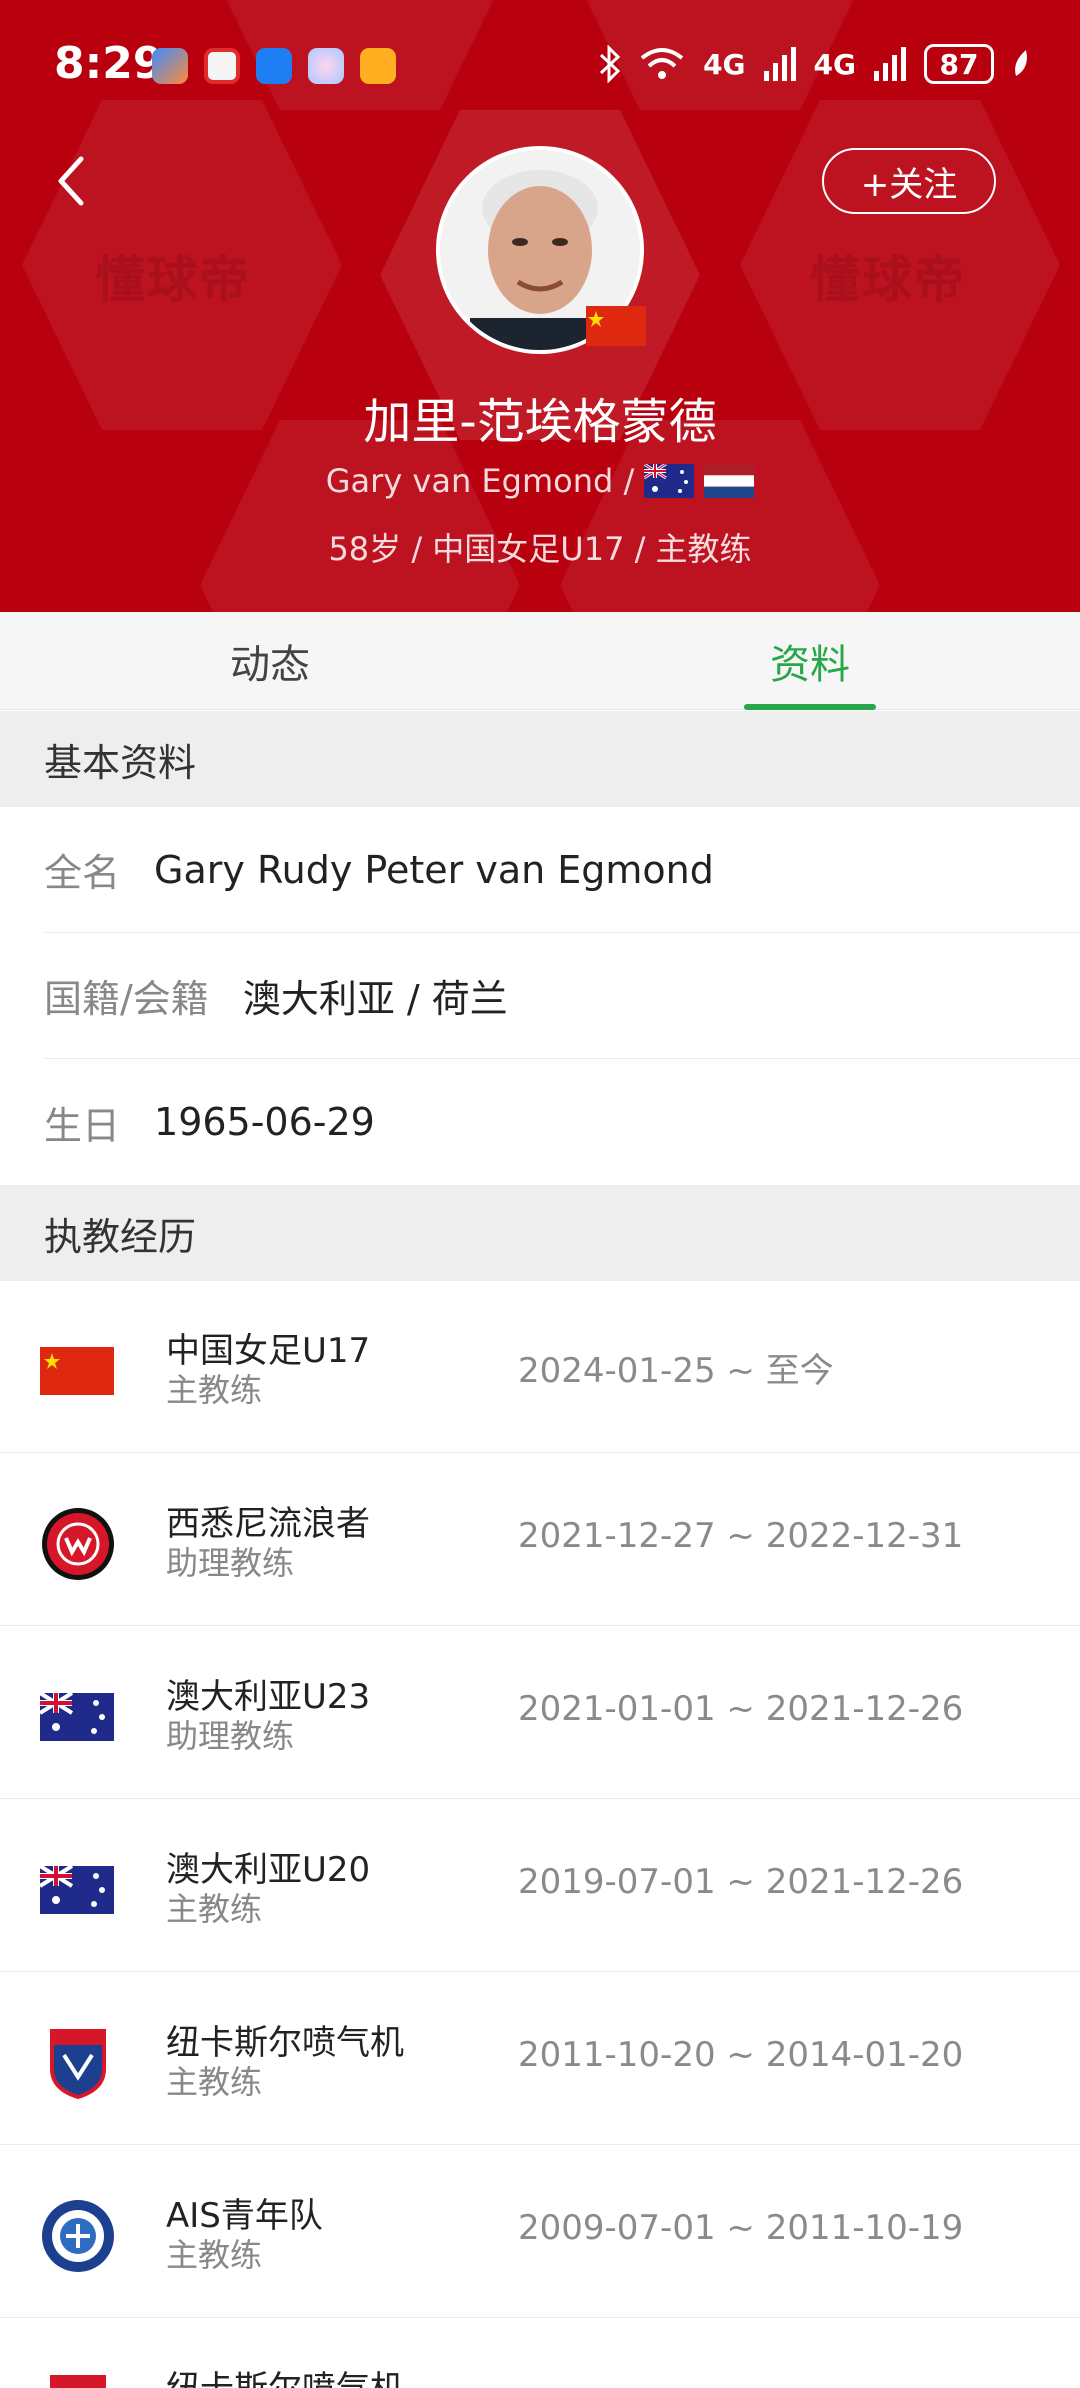  What do you see at coordinates (170, 66) in the screenshot?
I see `app-notification-icon` at bounding box center [170, 66].